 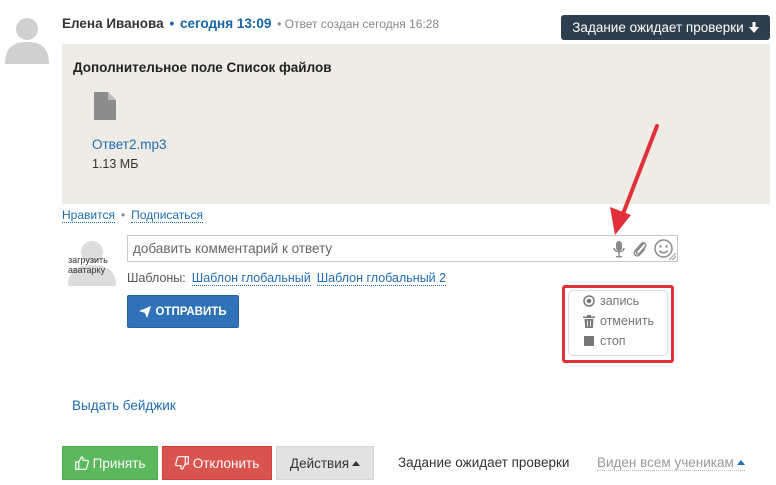 What do you see at coordinates (226, 463) in the screenshot?
I see `reject-label: Отклонить` at bounding box center [226, 463].